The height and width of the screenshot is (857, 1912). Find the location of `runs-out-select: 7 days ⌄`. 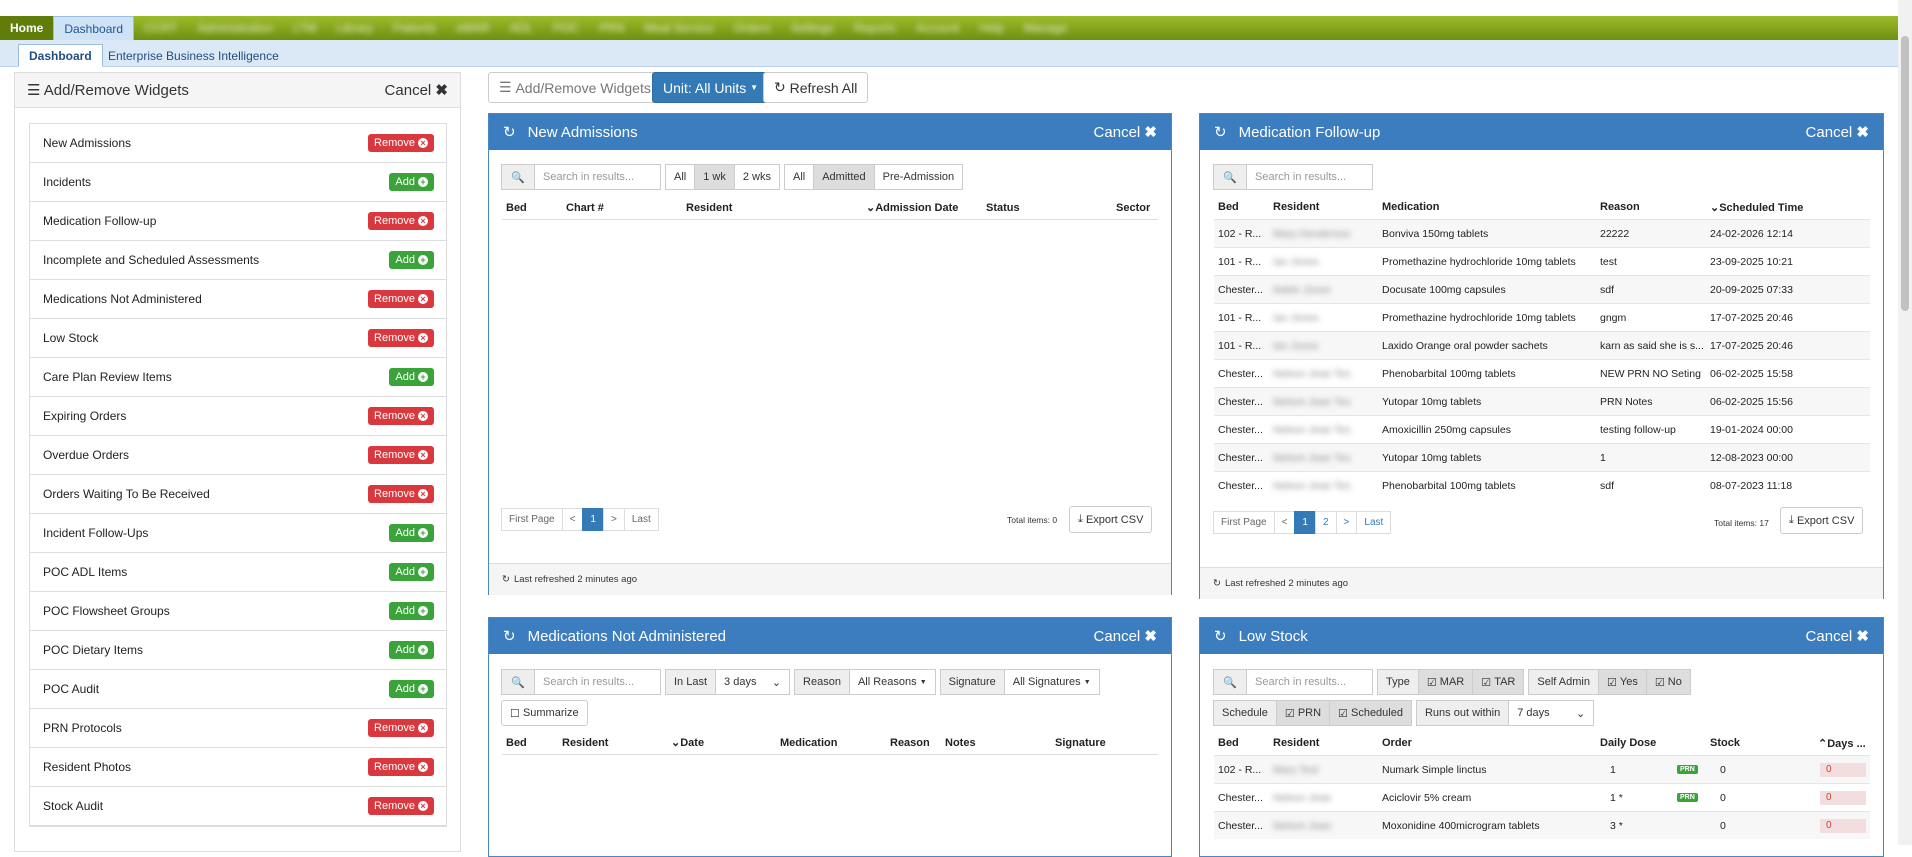

runs-out-select: 7 days ⌄ is located at coordinates (1551, 713).